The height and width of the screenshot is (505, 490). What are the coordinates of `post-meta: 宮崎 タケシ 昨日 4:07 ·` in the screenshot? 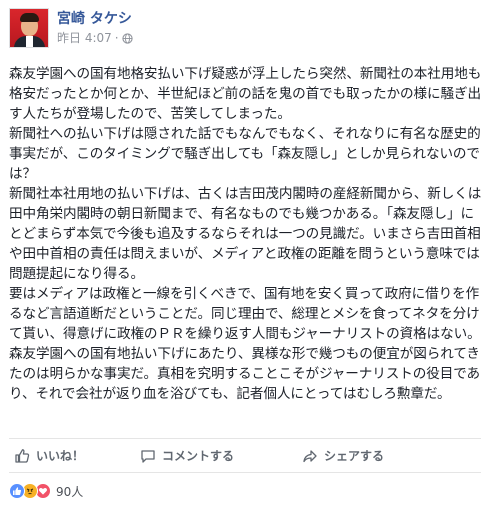 It's located at (95, 27).